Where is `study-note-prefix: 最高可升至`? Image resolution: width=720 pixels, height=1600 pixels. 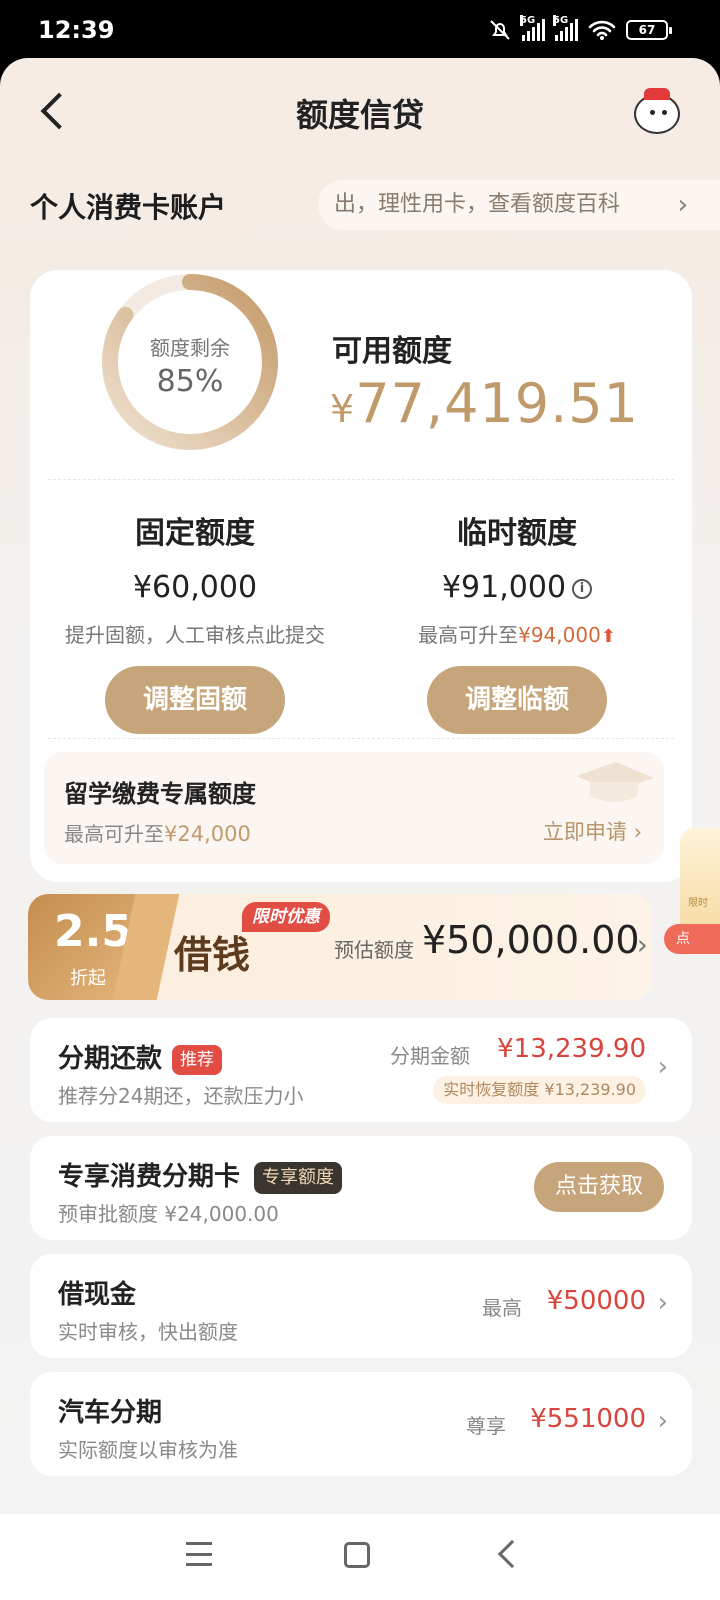
study-note-prefix: 最高可升至 is located at coordinates (114, 834).